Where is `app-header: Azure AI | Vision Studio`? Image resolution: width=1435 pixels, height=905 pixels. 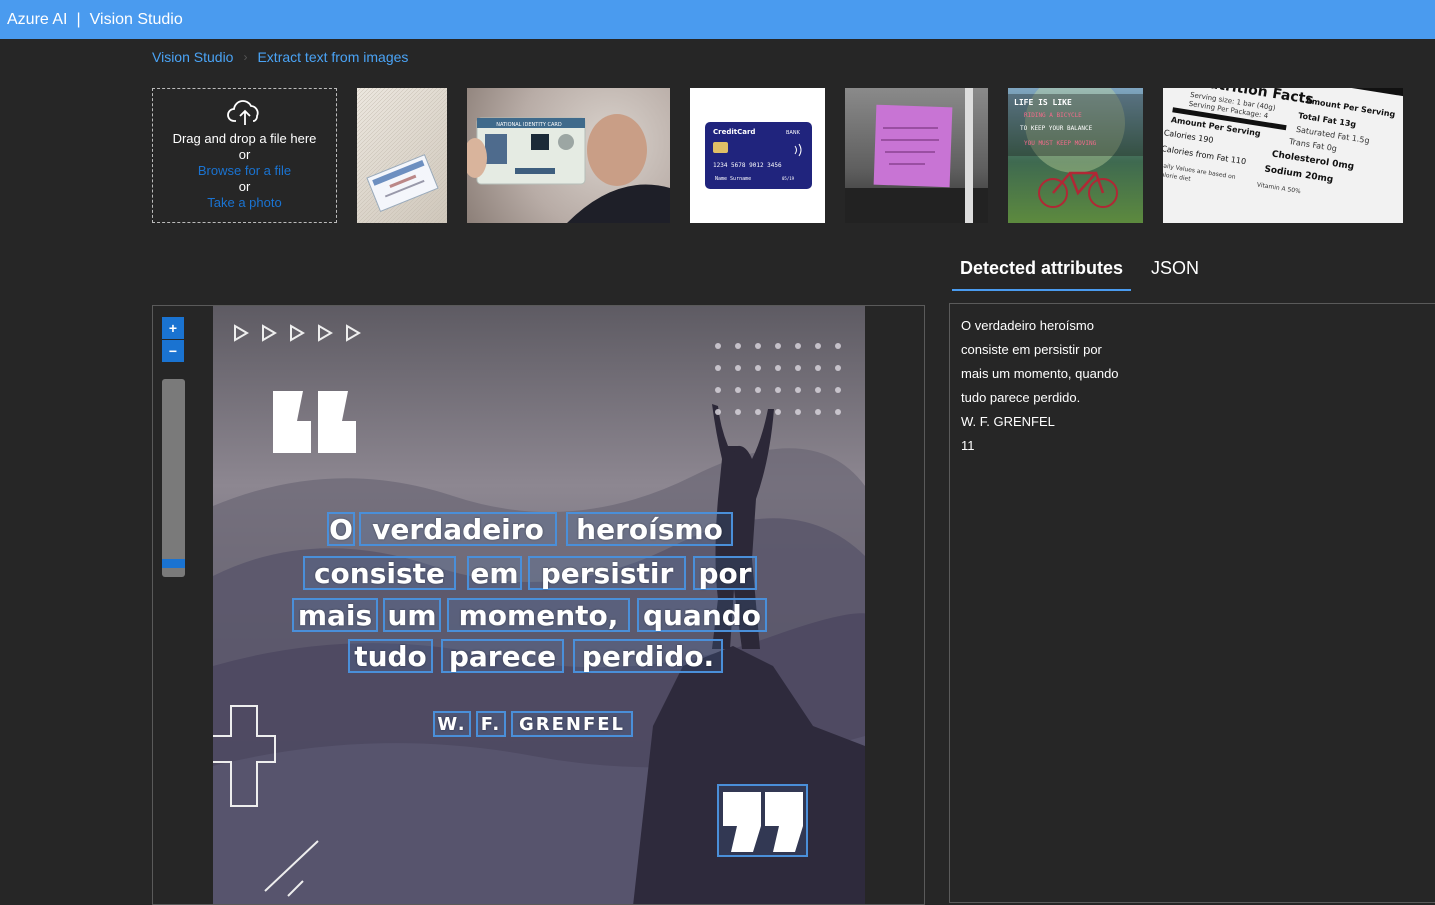 app-header: Azure AI | Vision Studio is located at coordinates (717, 19).